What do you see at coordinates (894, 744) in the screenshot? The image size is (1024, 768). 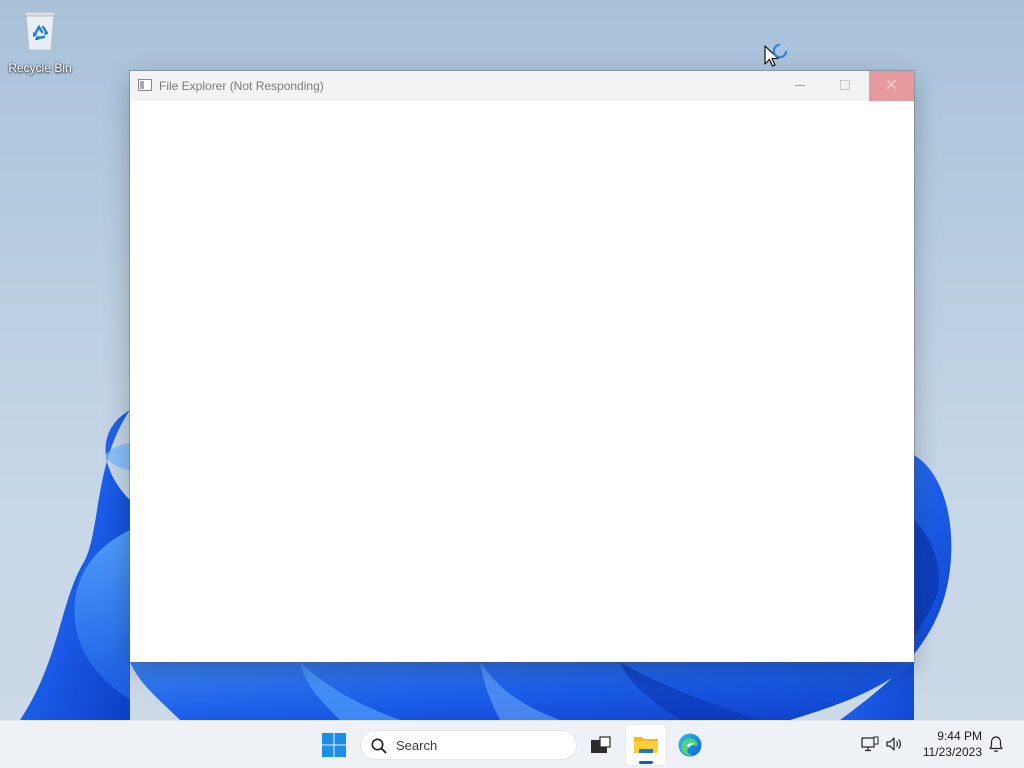 I see `volume-icon` at bounding box center [894, 744].